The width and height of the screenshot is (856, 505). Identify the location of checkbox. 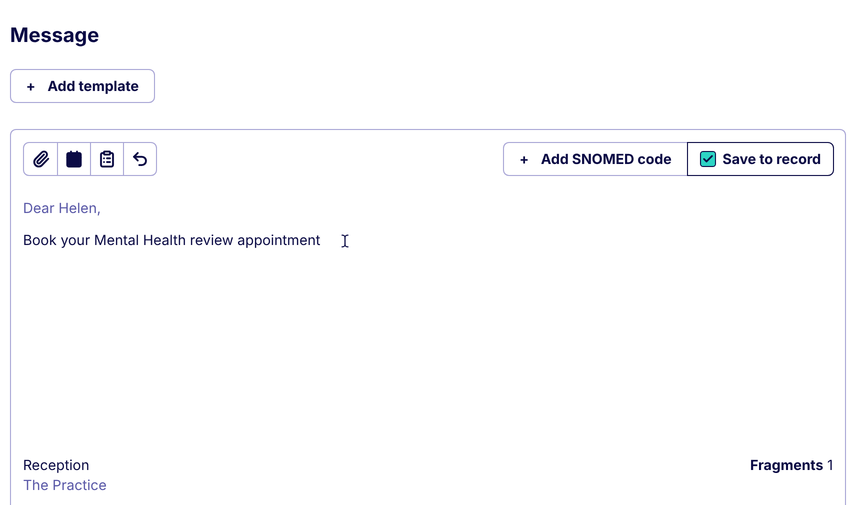
(708, 159).